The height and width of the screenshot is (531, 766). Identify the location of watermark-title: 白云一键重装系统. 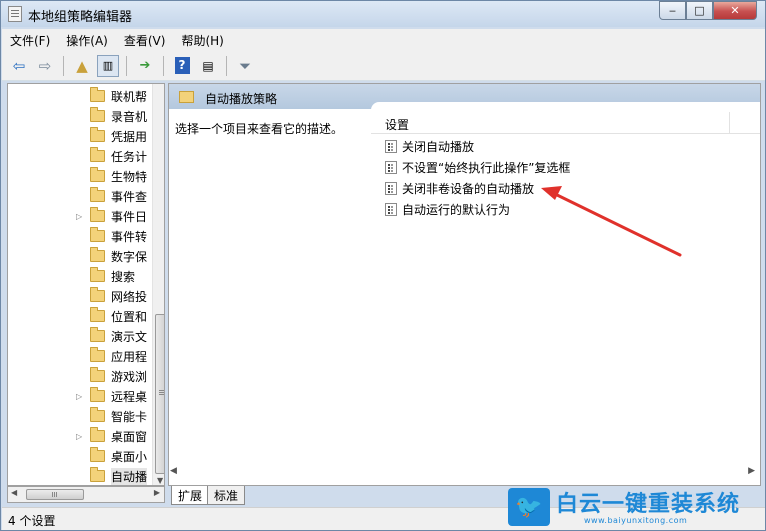
(648, 504).